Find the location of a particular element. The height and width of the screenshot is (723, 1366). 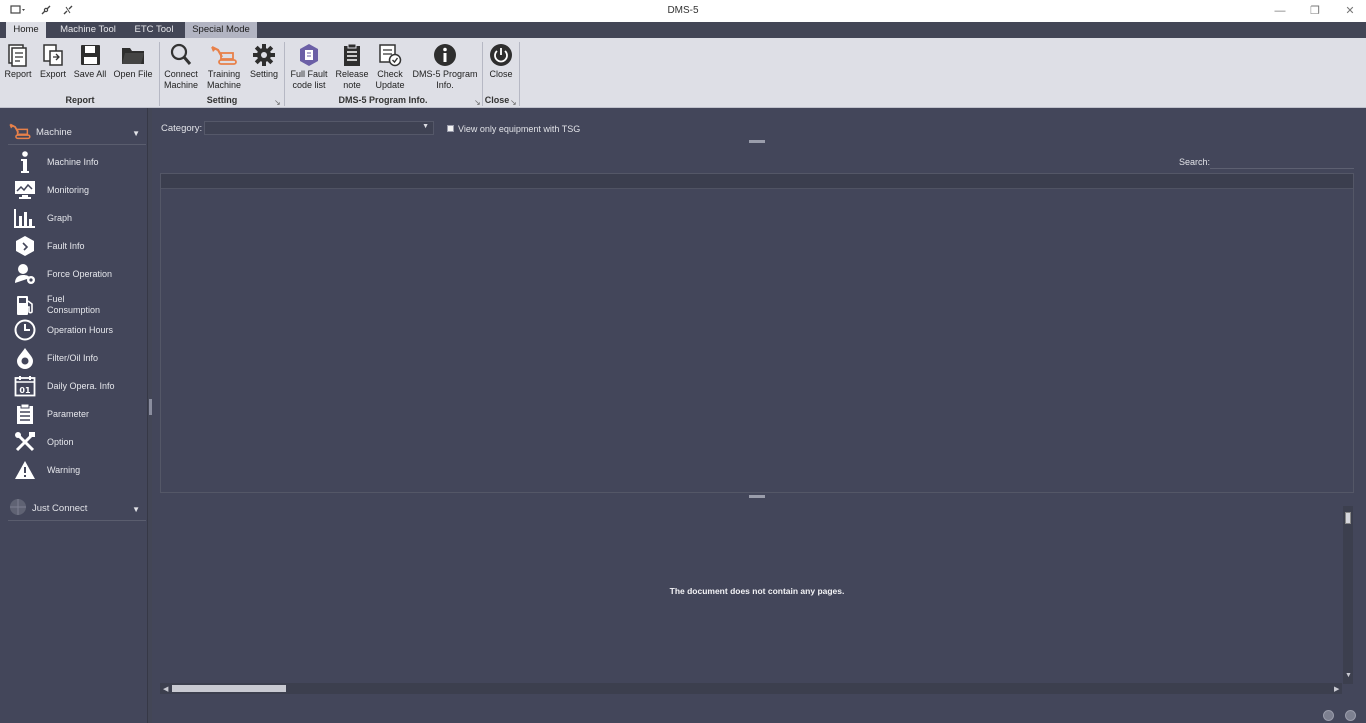

full-fault-code-list-button: Full Fault code list is located at coordinates (309, 65).